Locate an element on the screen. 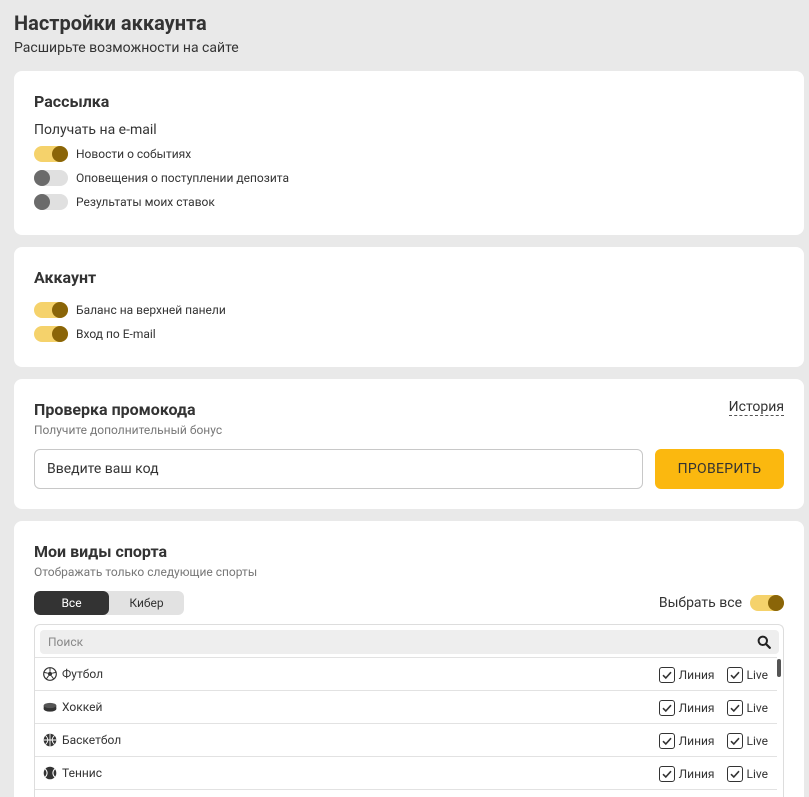 Image resolution: width=809 pixels, height=797 pixels. basketball-icon is located at coordinates (50, 740).